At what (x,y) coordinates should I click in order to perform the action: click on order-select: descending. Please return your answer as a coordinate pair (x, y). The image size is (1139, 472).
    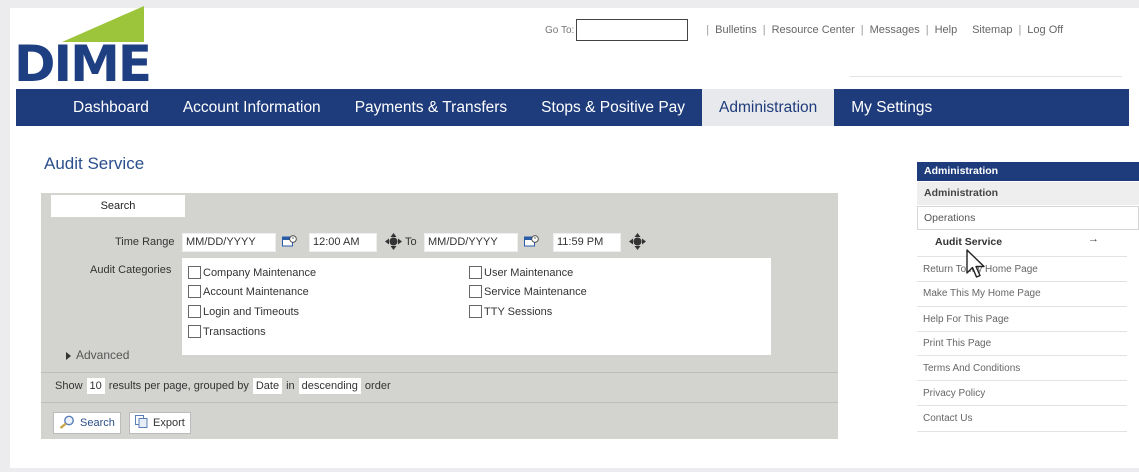
    Looking at the image, I should click on (329, 386).